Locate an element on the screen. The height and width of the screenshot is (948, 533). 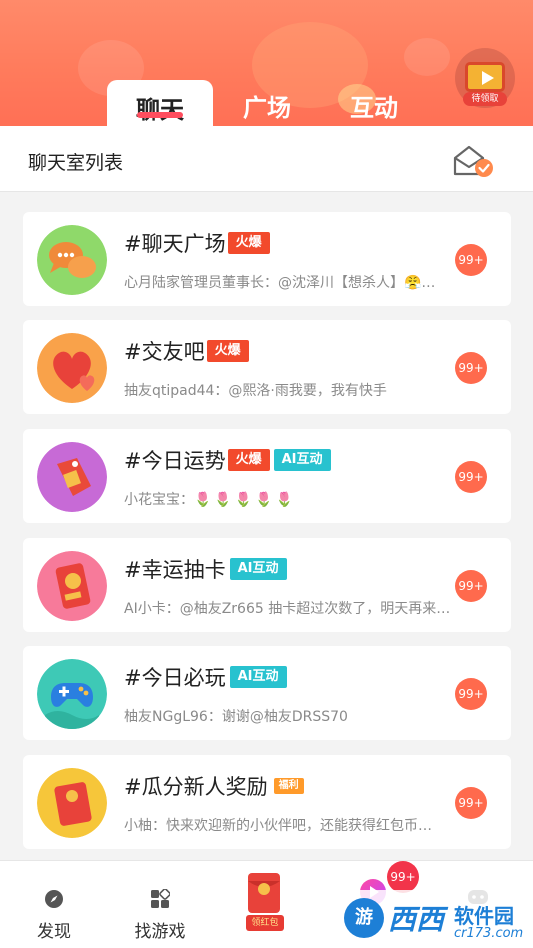
watermark-logo: 游 西西 软件园 cr173.com is located at coordinates (435, 919).